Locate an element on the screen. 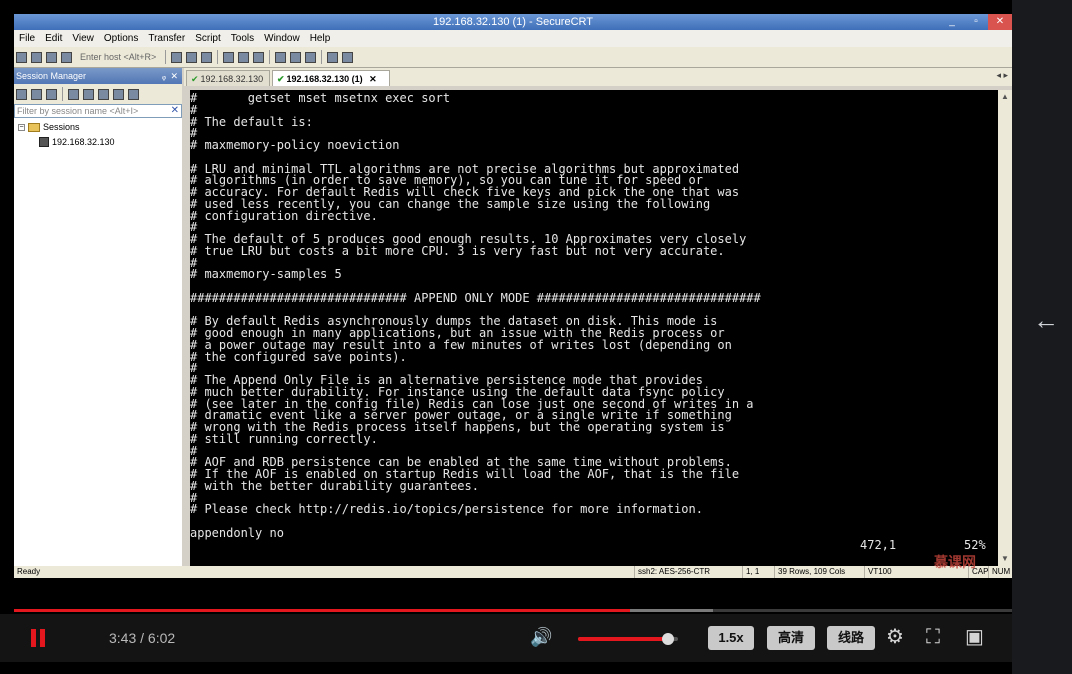 The height and width of the screenshot is (674, 1072). volume-slider is located at coordinates (628, 639).